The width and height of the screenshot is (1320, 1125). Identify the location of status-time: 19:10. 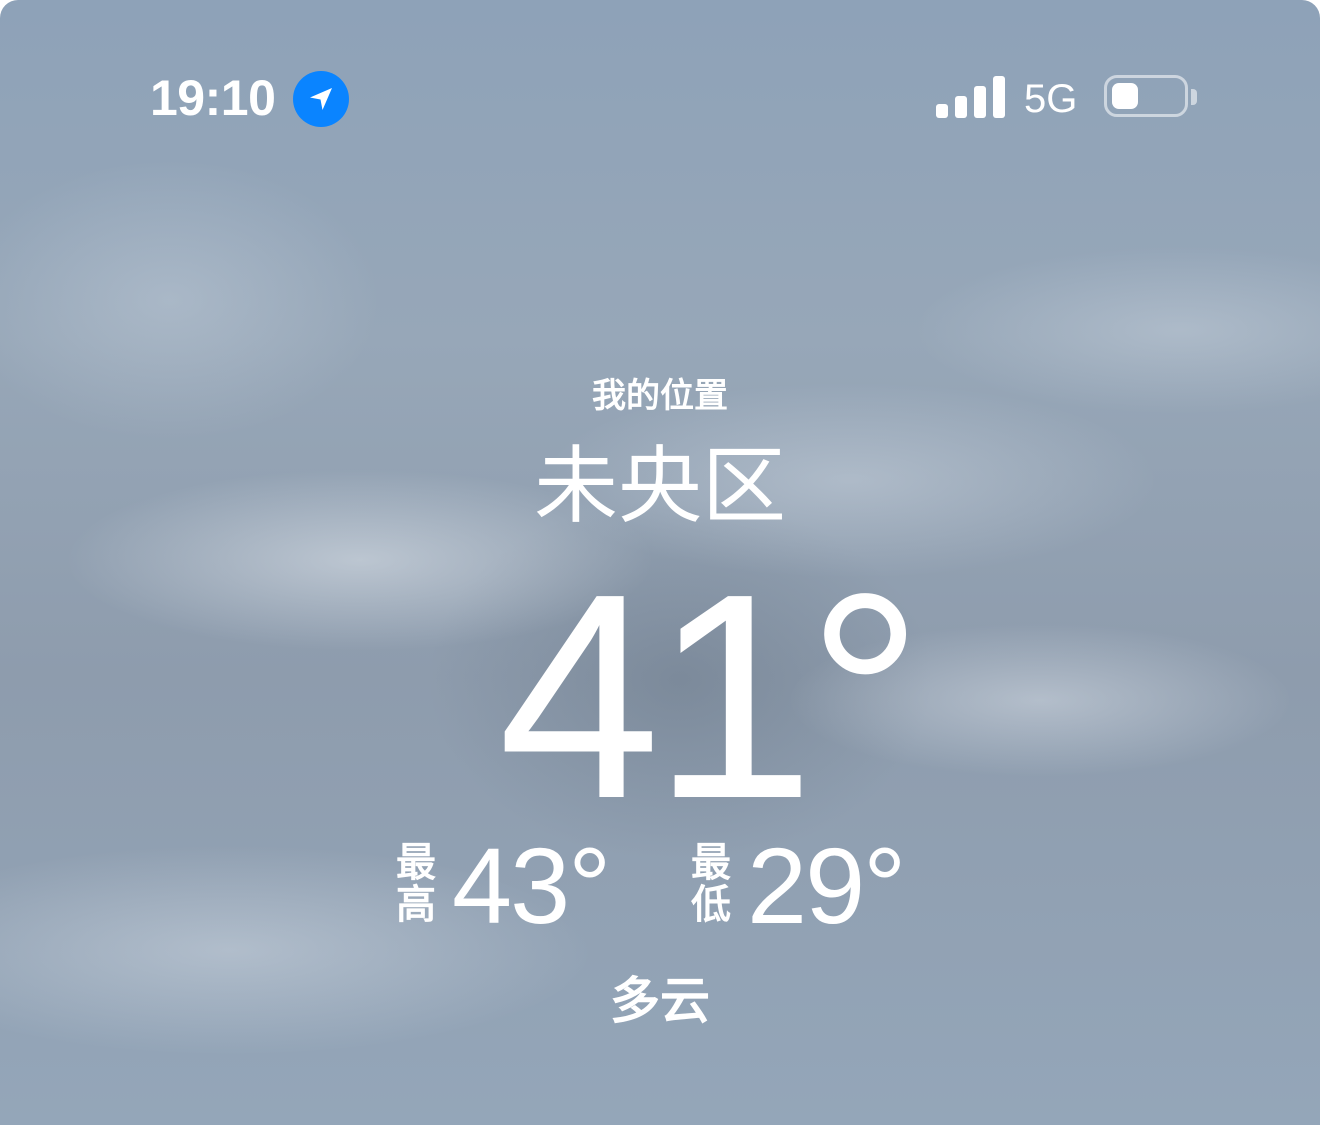
(213, 98).